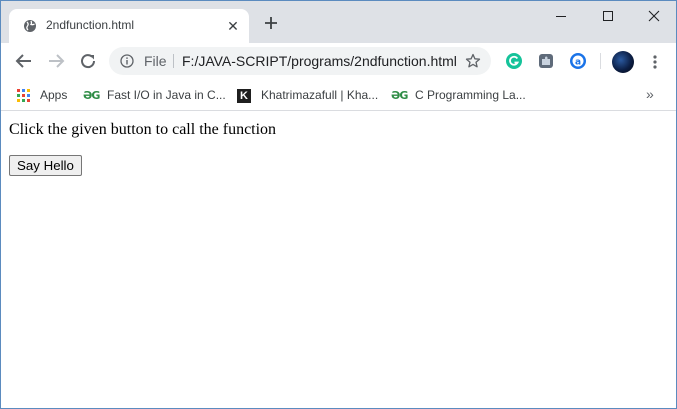 The image size is (677, 409). I want to click on file-scheme-label: File, so click(155, 61).